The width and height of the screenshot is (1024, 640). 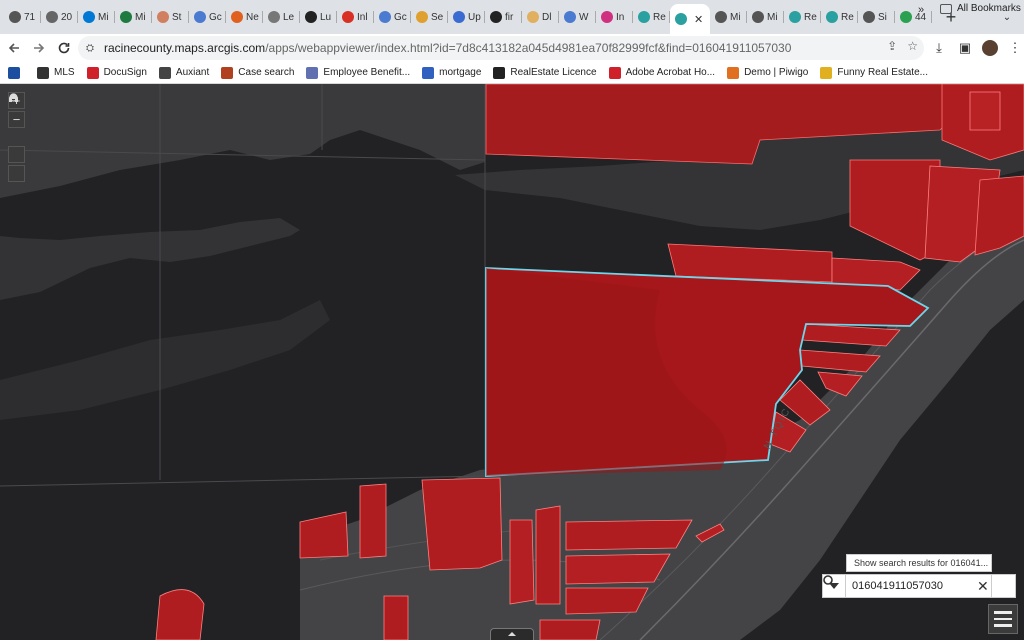 I want to click on bookmark-item, so click(x=16, y=72).